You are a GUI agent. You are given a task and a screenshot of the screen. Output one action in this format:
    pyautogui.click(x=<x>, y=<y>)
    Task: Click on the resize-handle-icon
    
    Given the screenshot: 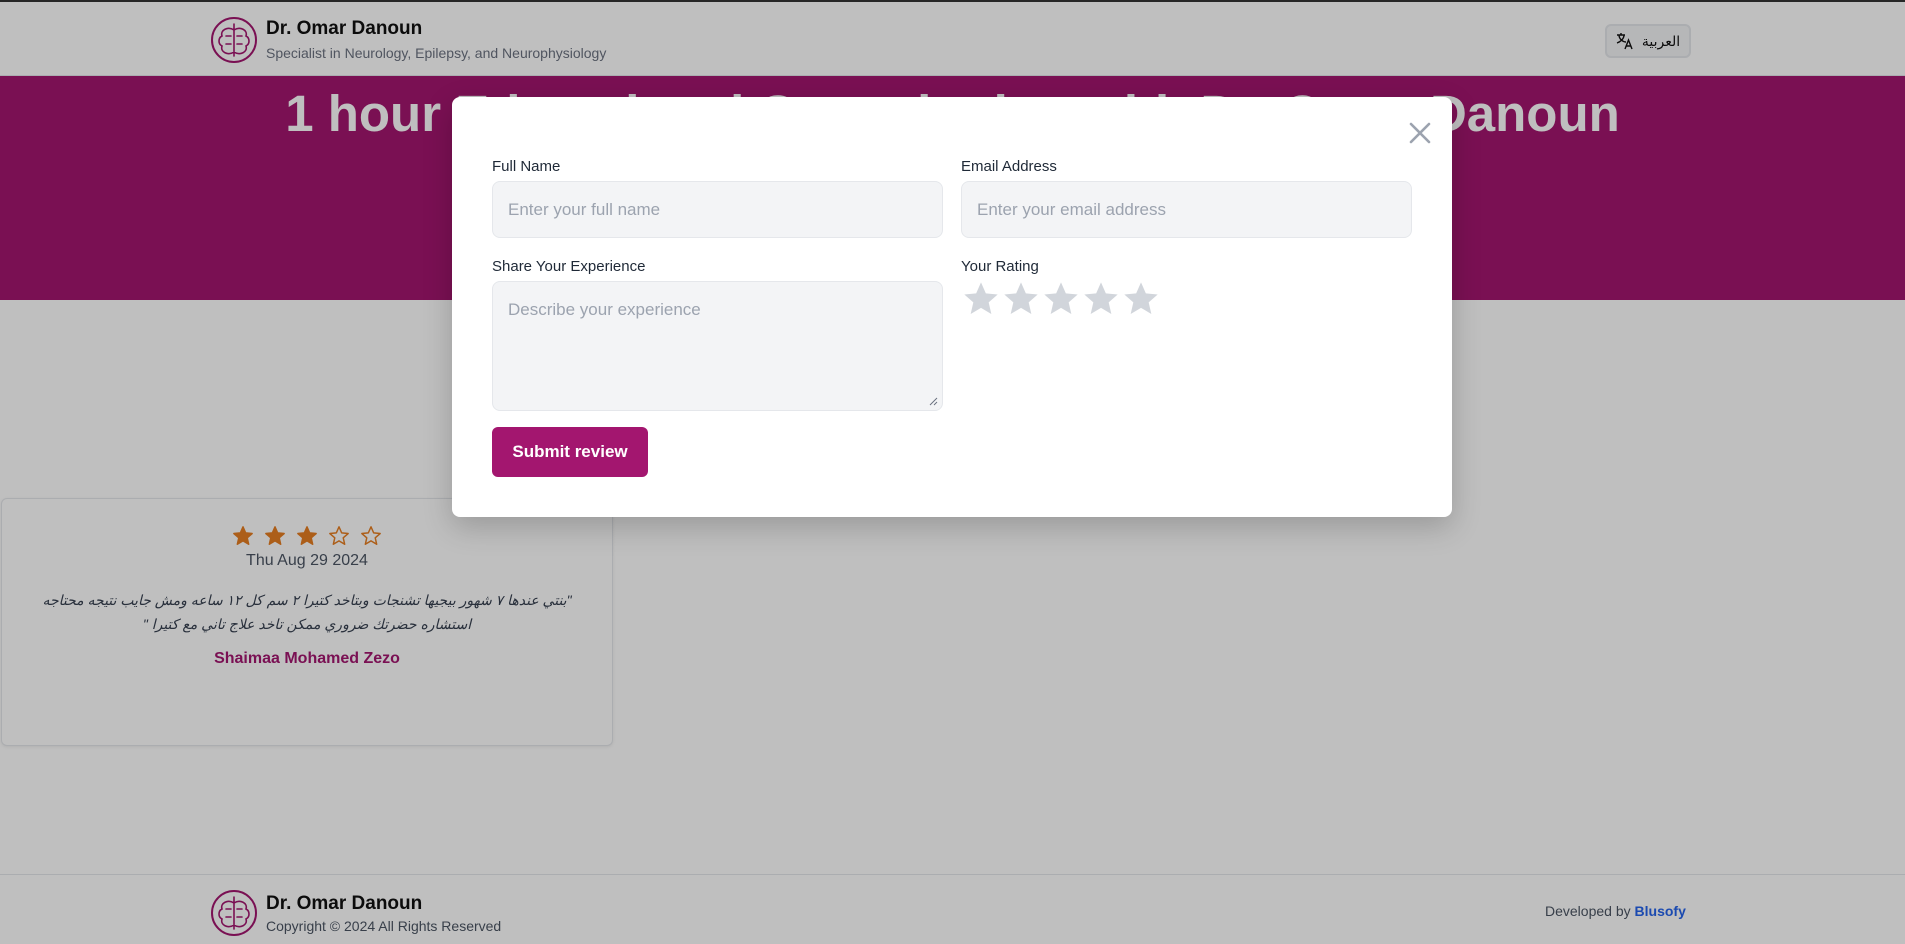 What is the action you would take?
    pyautogui.click(x=933, y=401)
    